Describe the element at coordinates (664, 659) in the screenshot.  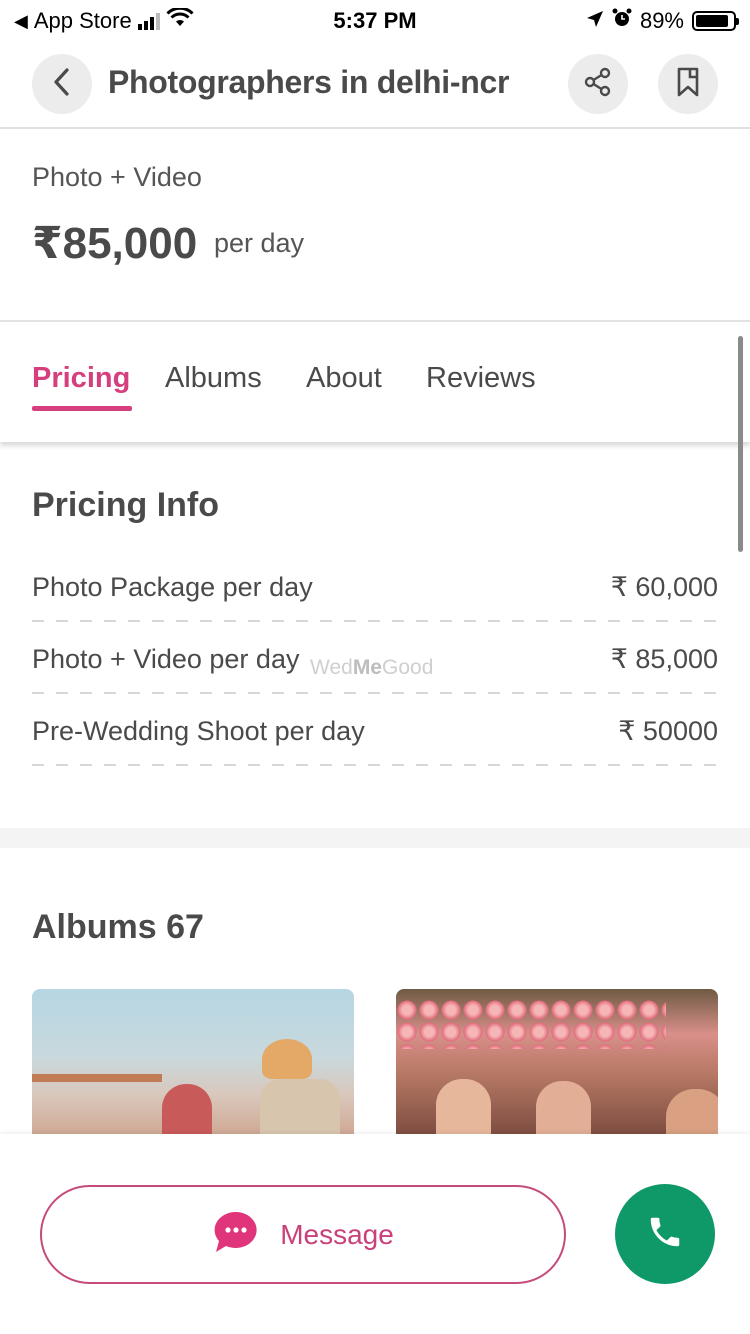
I see `price-row-value: ₹ 85,000` at that location.